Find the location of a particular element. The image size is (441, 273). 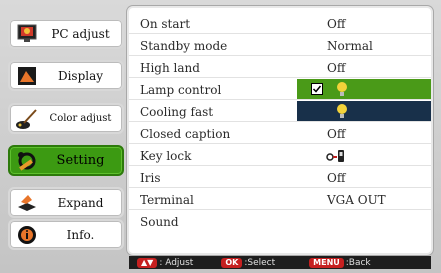

setting-name: Cooling fast is located at coordinates (177, 112).